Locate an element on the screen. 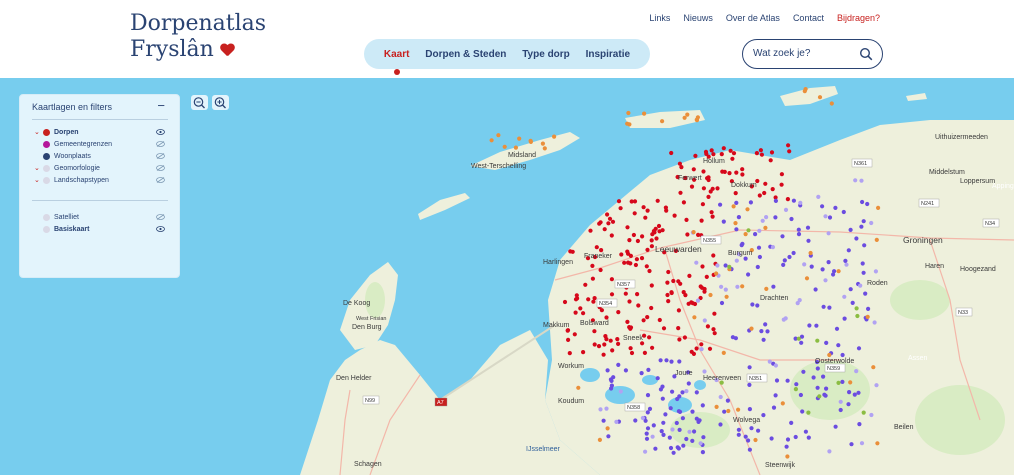  eye-icon is located at coordinates (160, 229).